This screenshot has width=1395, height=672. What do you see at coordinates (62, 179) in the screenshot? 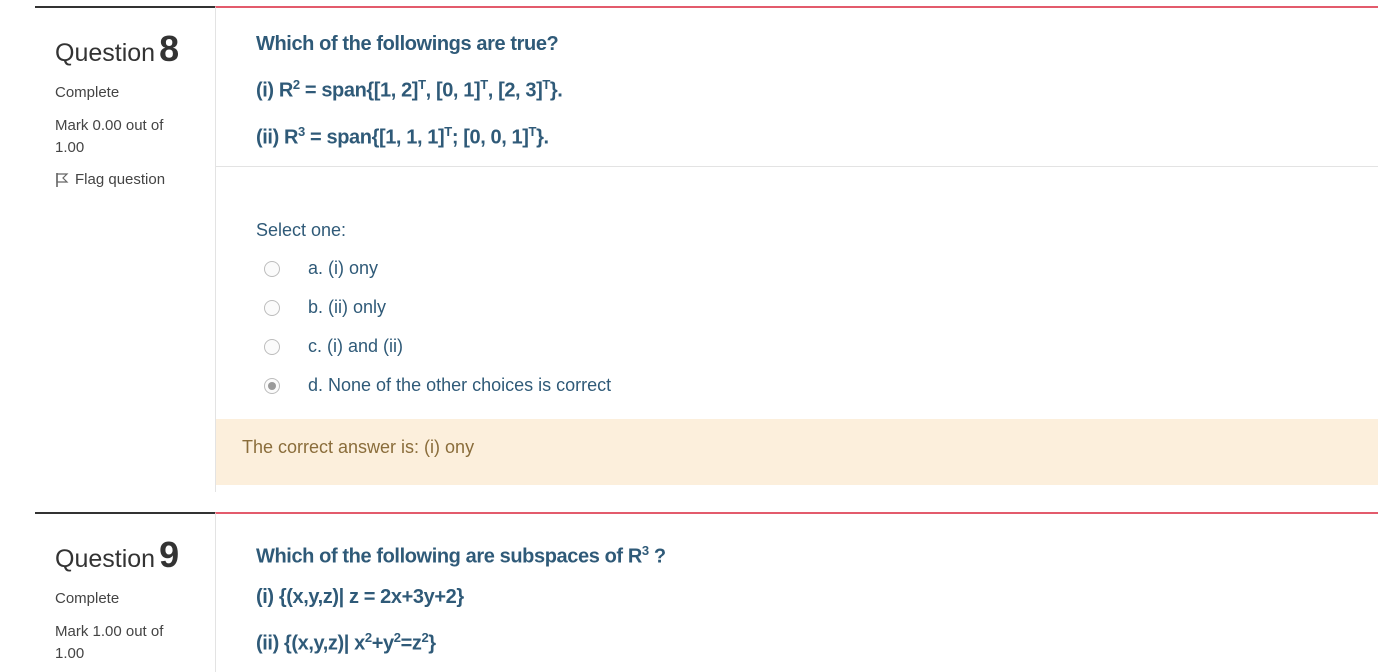
I see `flag-icon` at bounding box center [62, 179].